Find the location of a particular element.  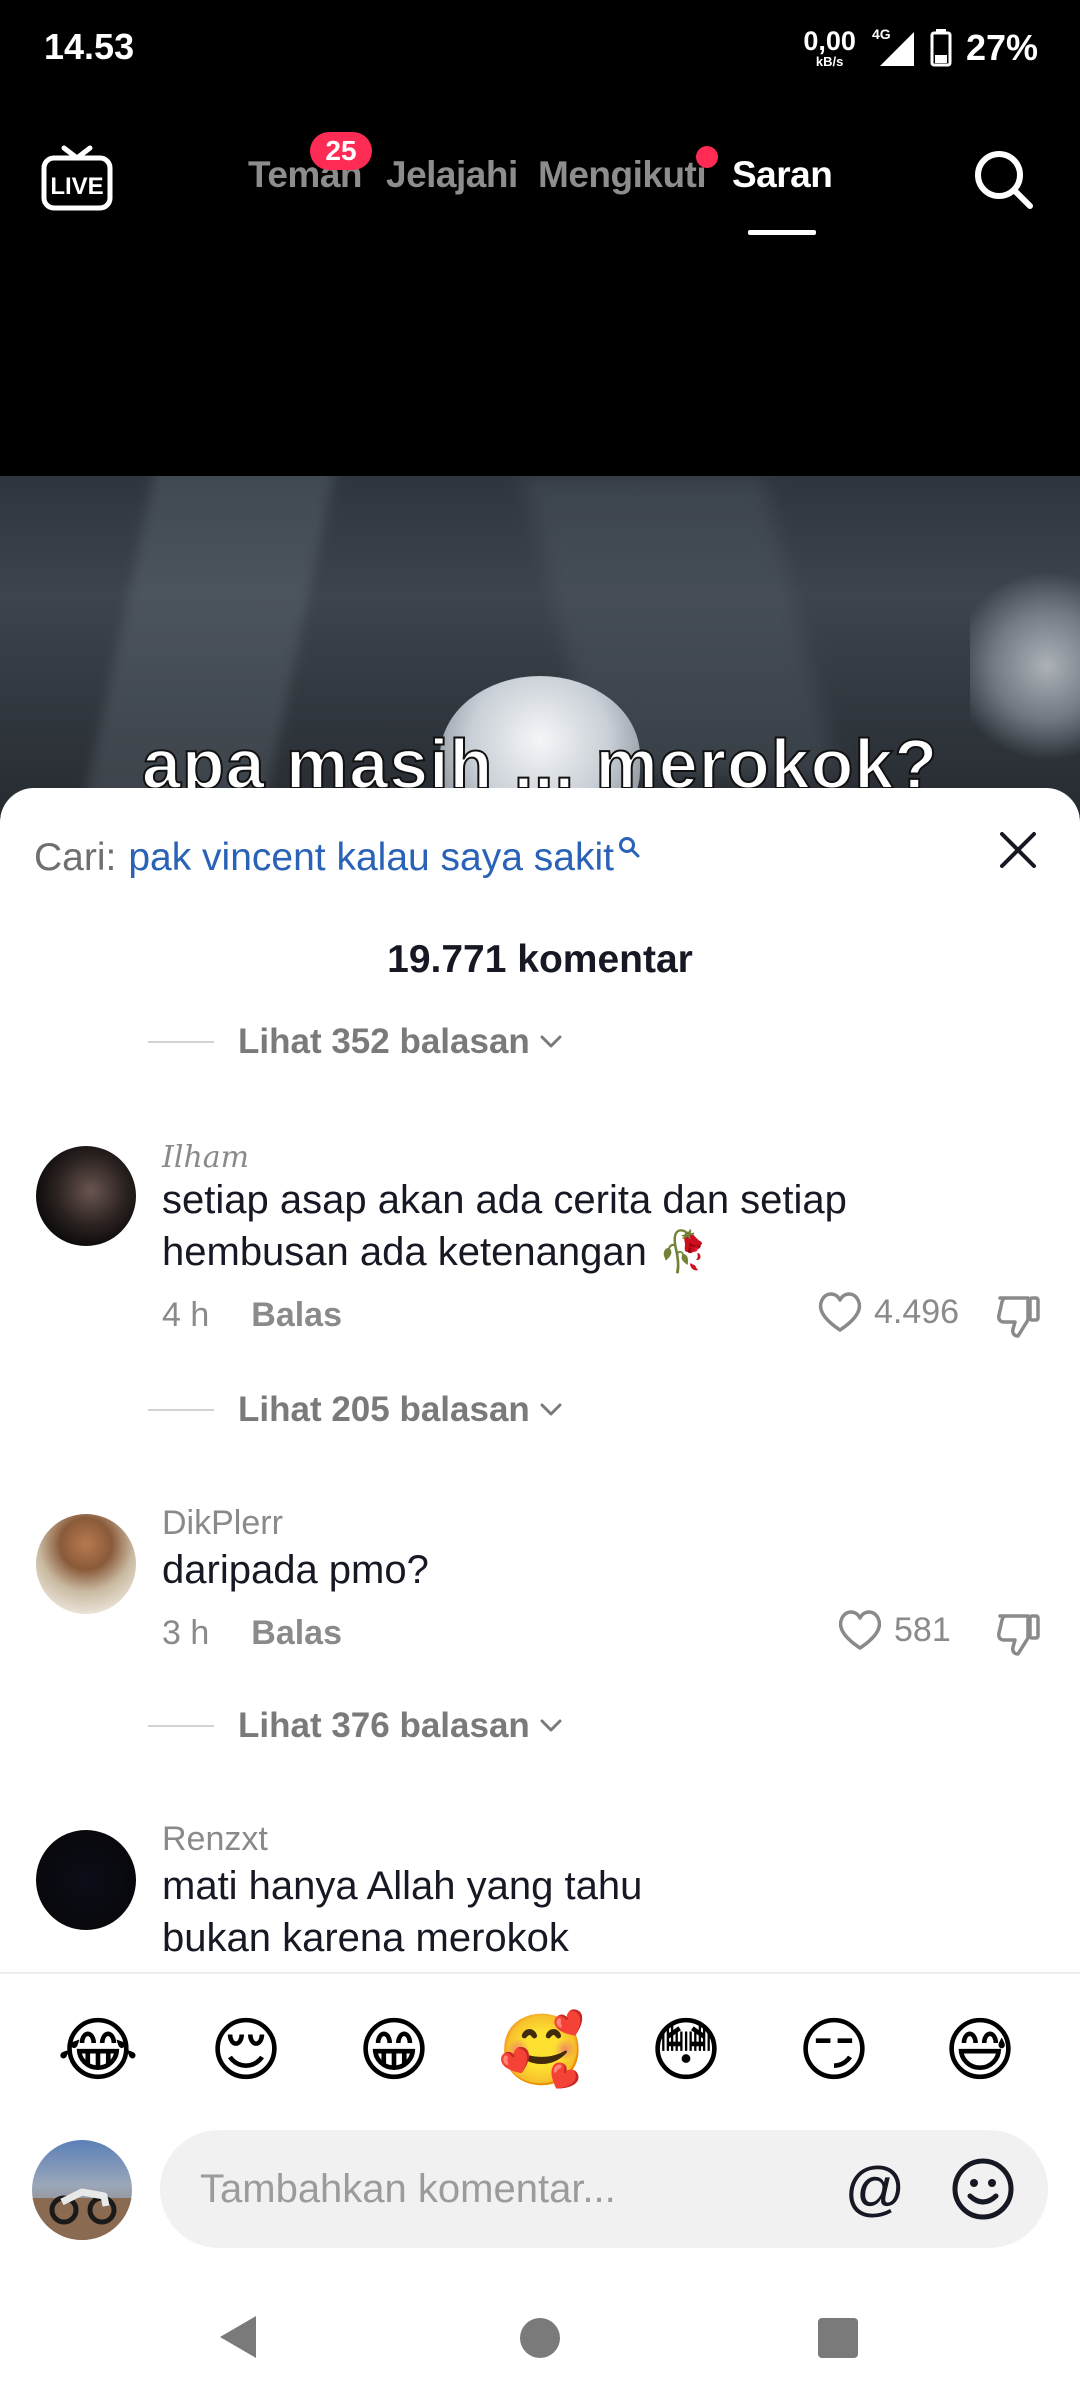

like-count: 581 is located at coordinates (922, 1629).